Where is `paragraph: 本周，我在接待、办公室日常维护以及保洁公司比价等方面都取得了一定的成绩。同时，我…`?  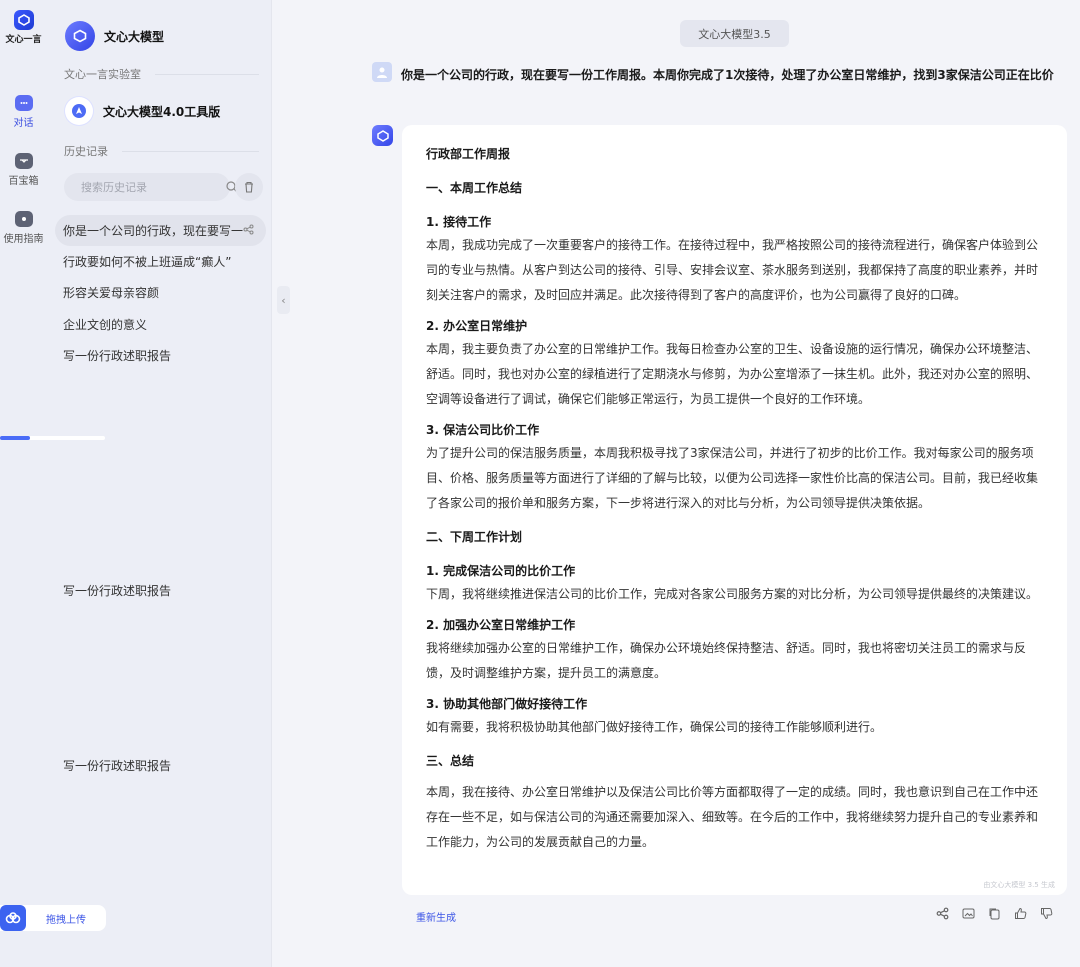 paragraph: 本周，我在接待、办公室日常维护以及保洁公司比价等方面都取得了一定的成绩。同时，我… is located at coordinates (732, 817).